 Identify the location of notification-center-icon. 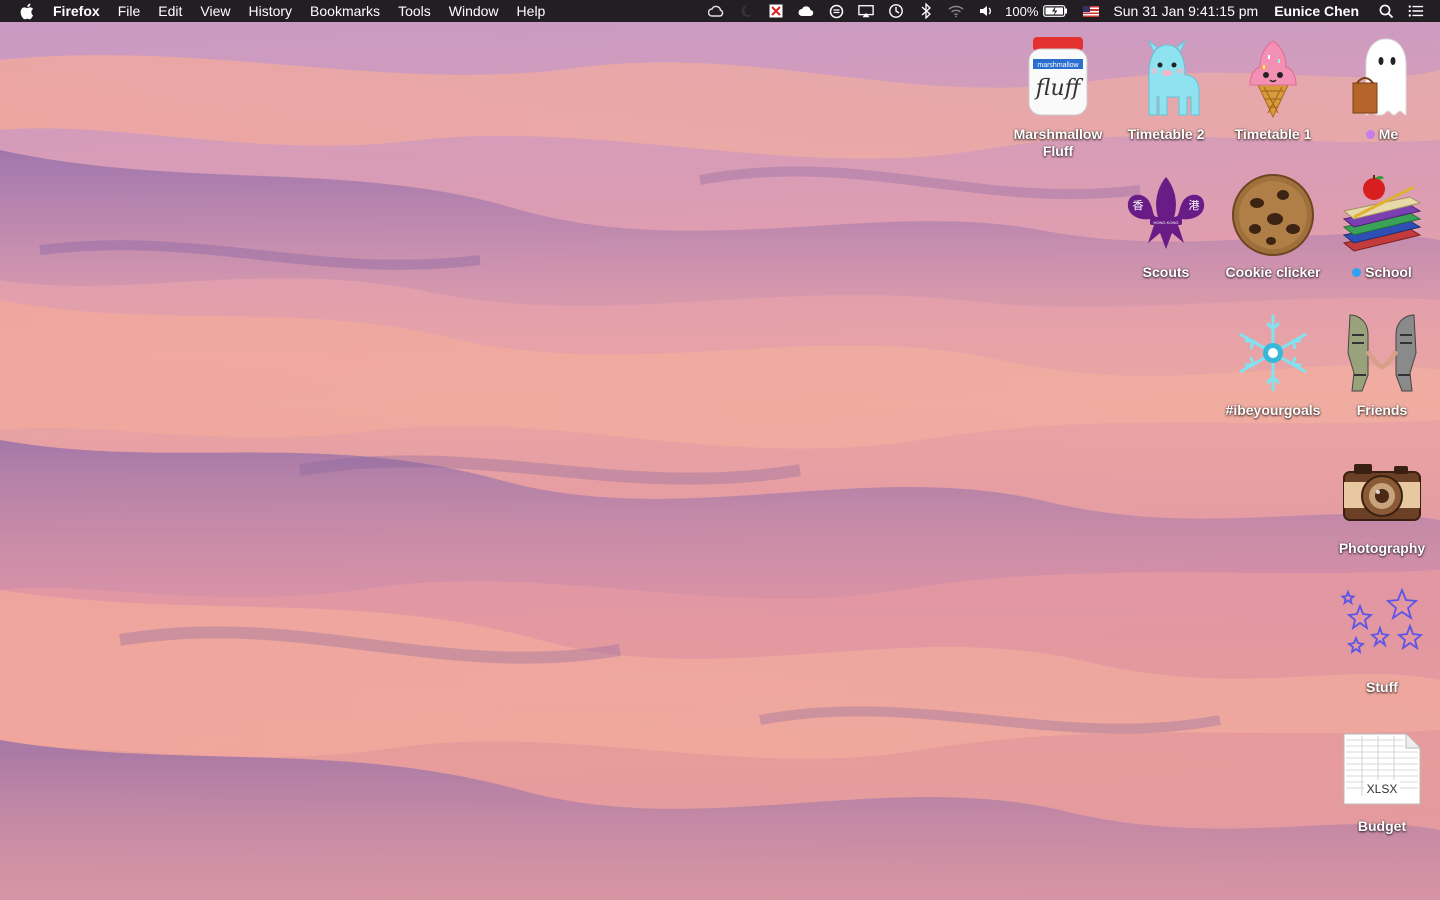
(1416, 11).